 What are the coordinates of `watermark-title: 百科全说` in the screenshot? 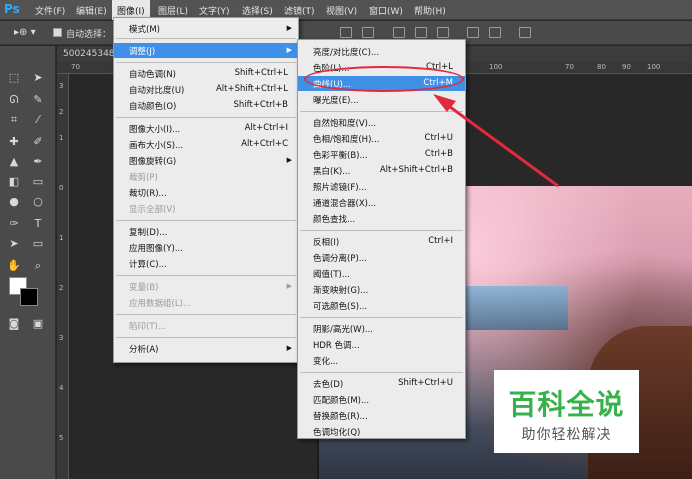 It's located at (566, 404).